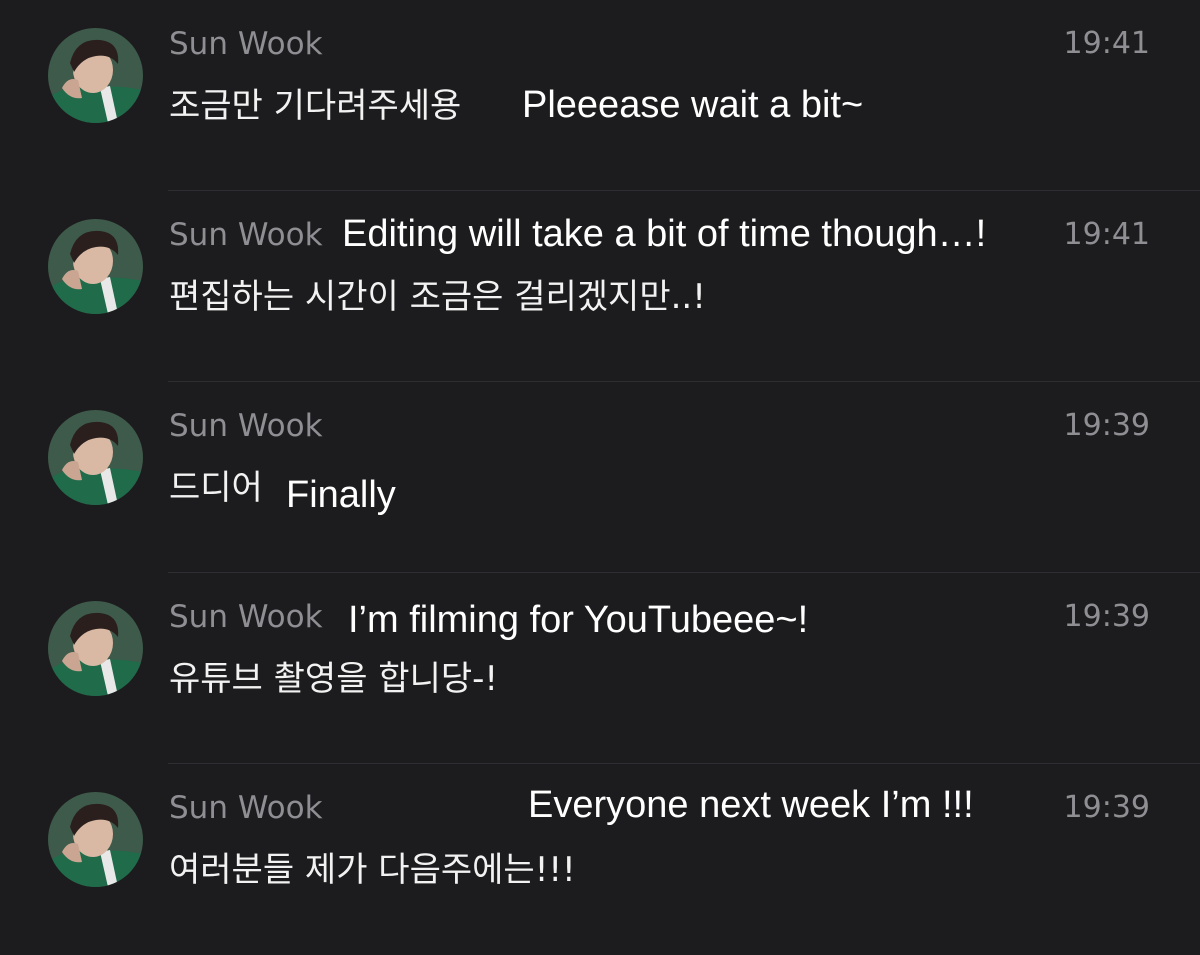 This screenshot has height=955, width=1200. What do you see at coordinates (216, 488) in the screenshot?
I see `message-text: 드디어` at bounding box center [216, 488].